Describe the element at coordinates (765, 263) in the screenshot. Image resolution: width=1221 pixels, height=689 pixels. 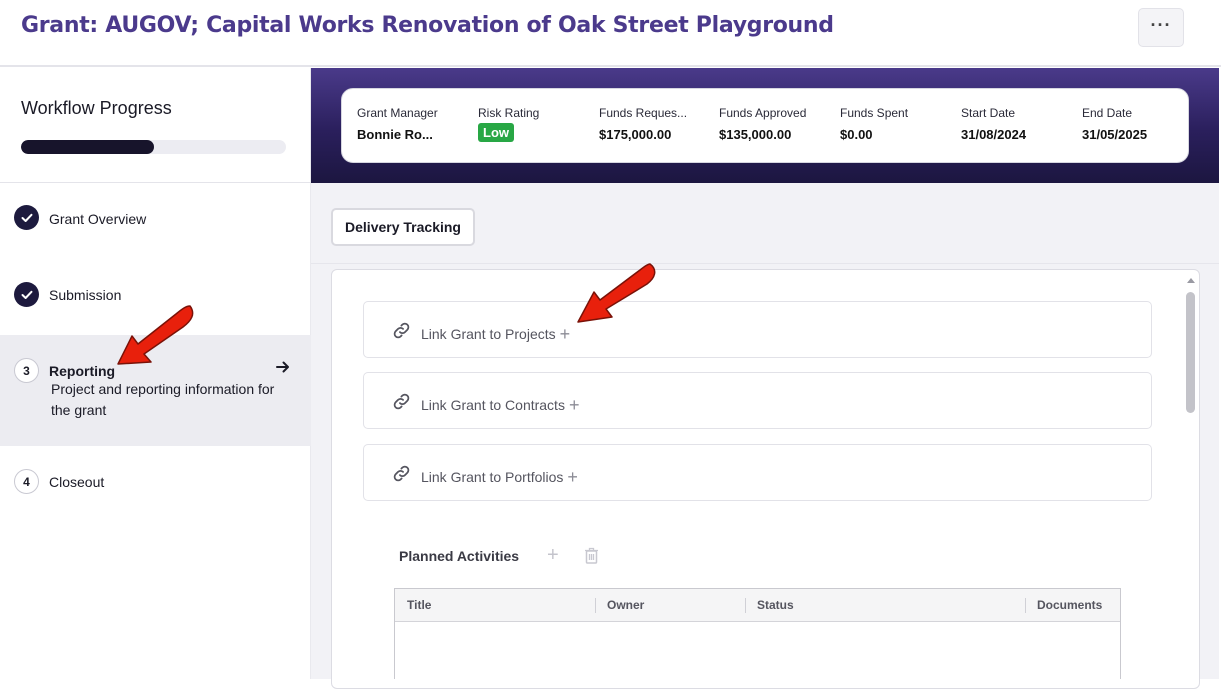
I see `tab-divider` at that location.